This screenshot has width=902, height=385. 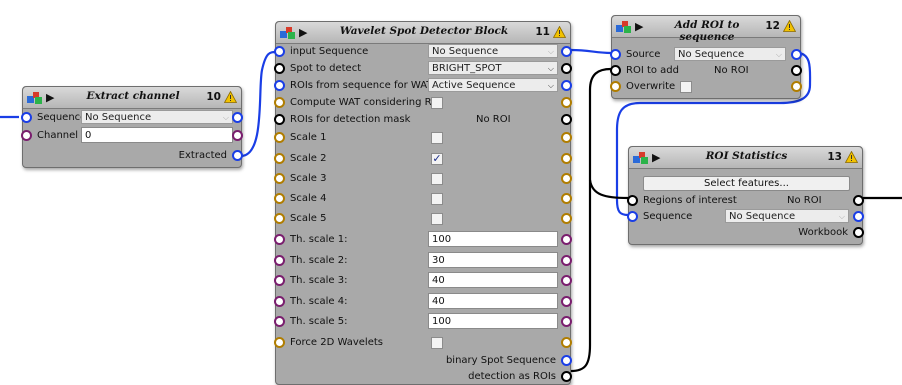 I want to click on channel-input-port, so click(x=26, y=135).